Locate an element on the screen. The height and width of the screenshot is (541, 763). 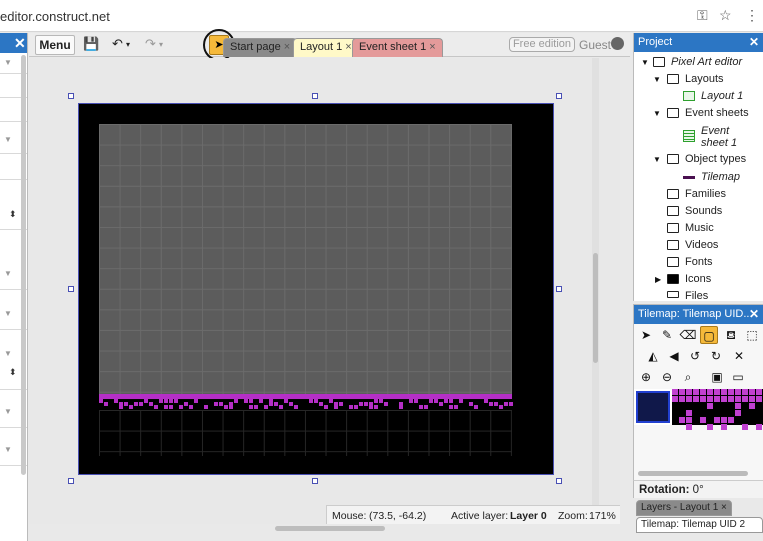
tree-item-layout-1: Layout 1 is located at coordinates (722, 96).